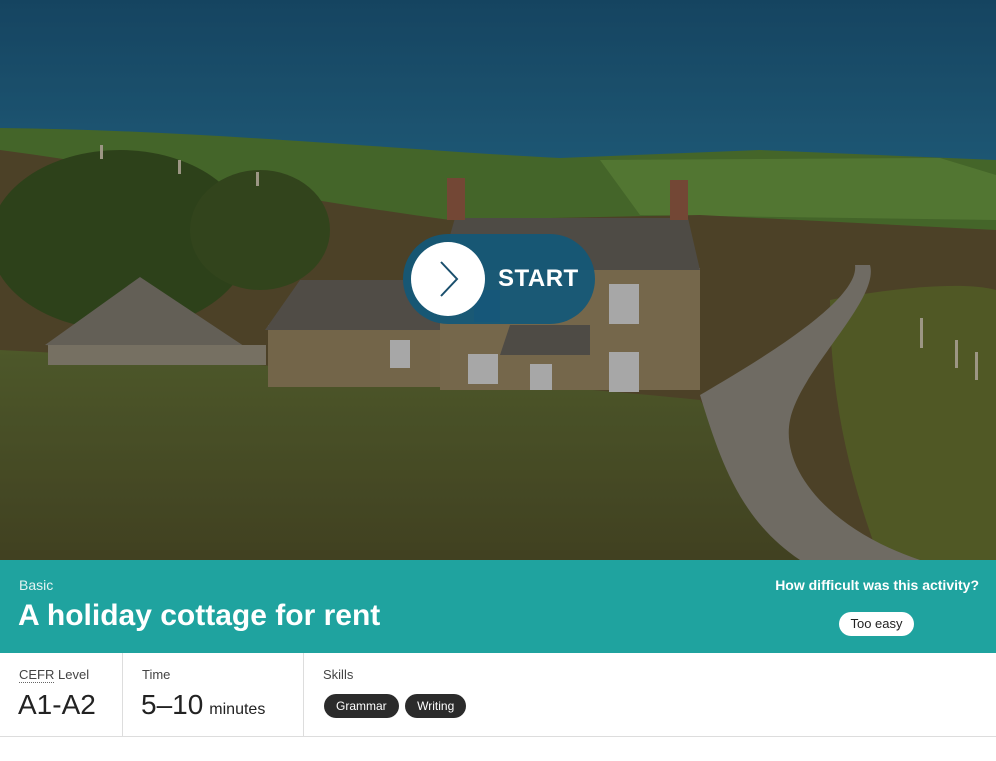 The image size is (996, 761). I want to click on start-icon-circle, so click(448, 279).